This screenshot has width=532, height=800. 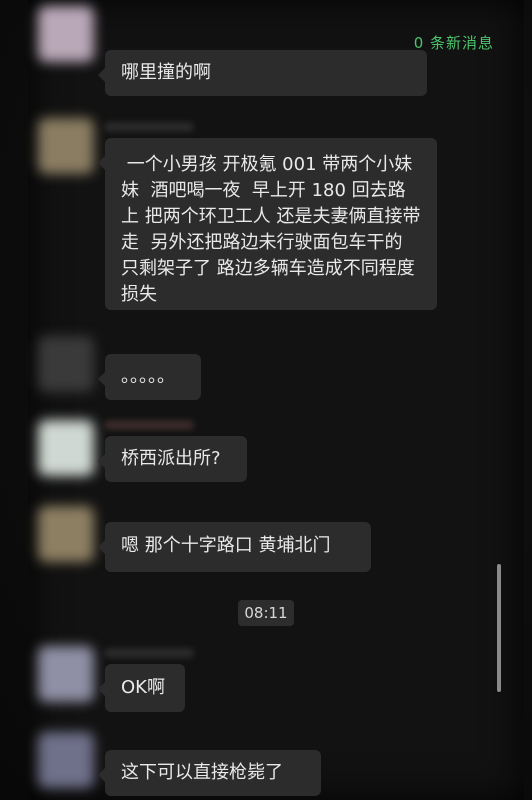 I want to click on message-bubble: 桥西派出所?, so click(x=172, y=459).